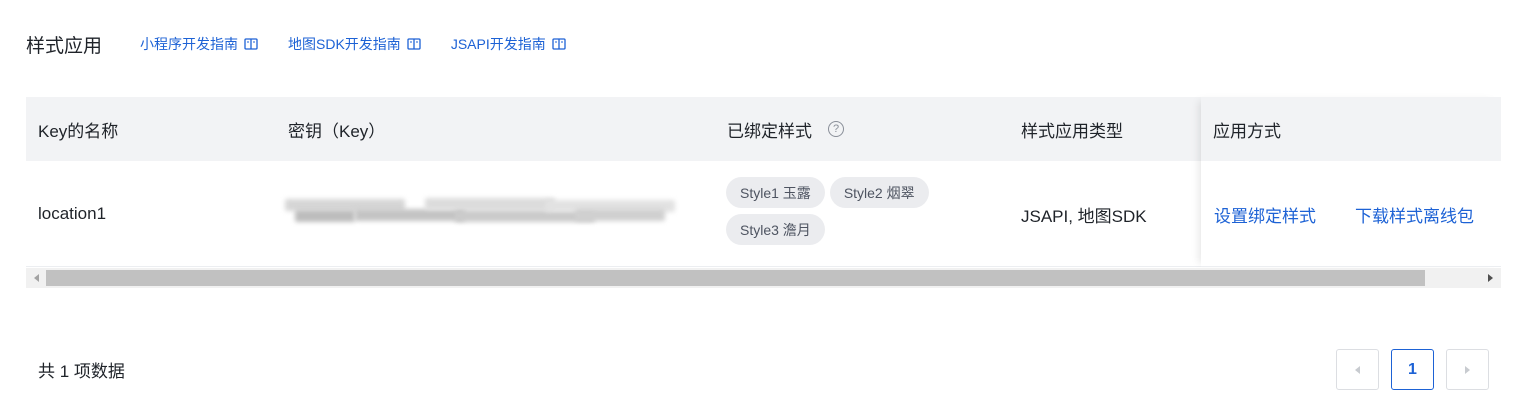  Describe the element at coordinates (1414, 214) in the screenshot. I see `download-offline-package-link: 下载样式离线包` at that location.